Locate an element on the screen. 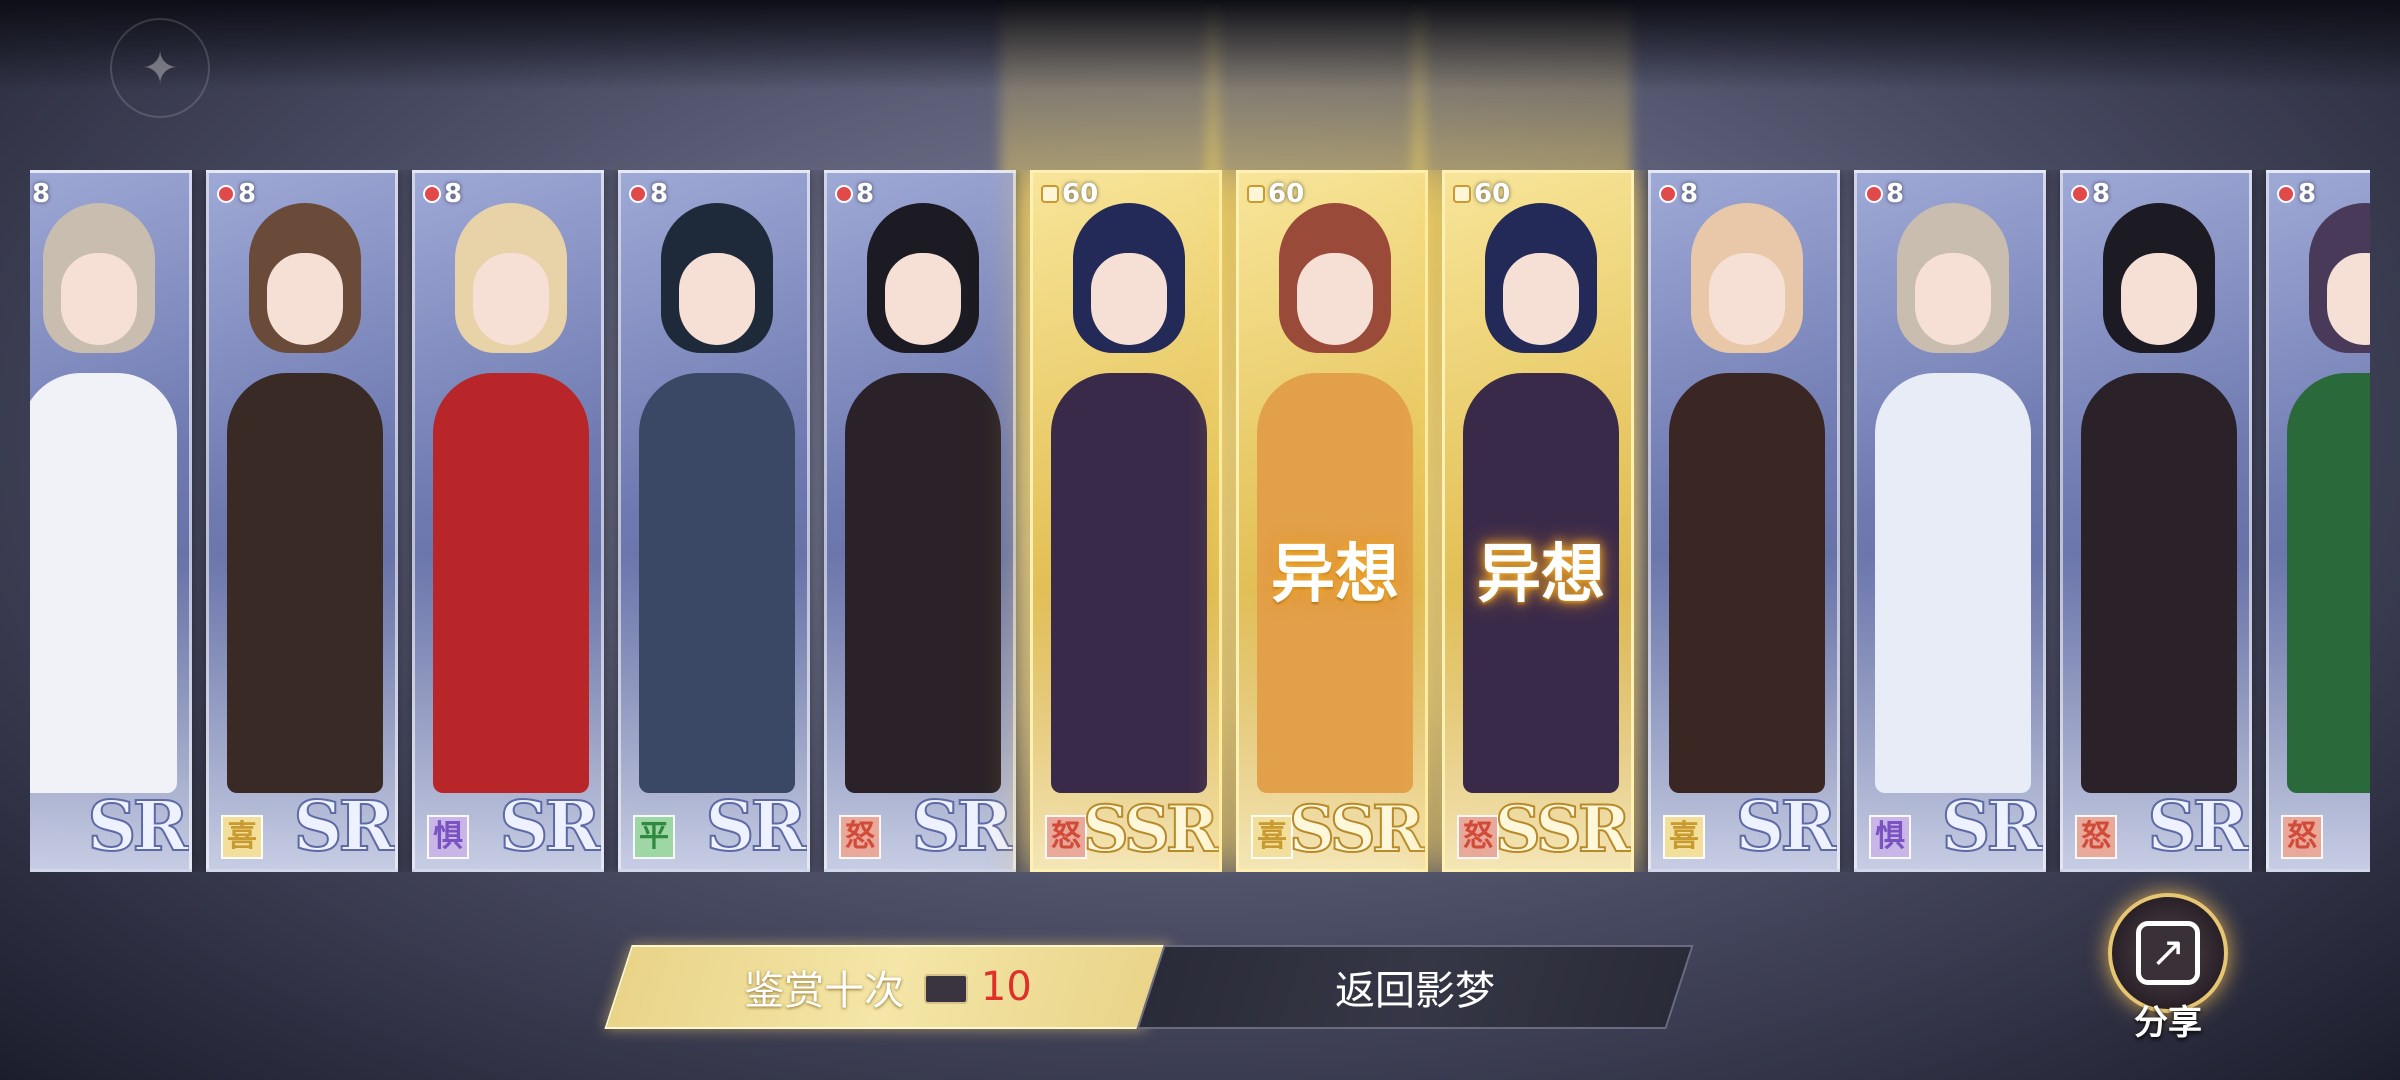 The height and width of the screenshot is (1080, 2400). share-icon: ↗ is located at coordinates (2168, 953).